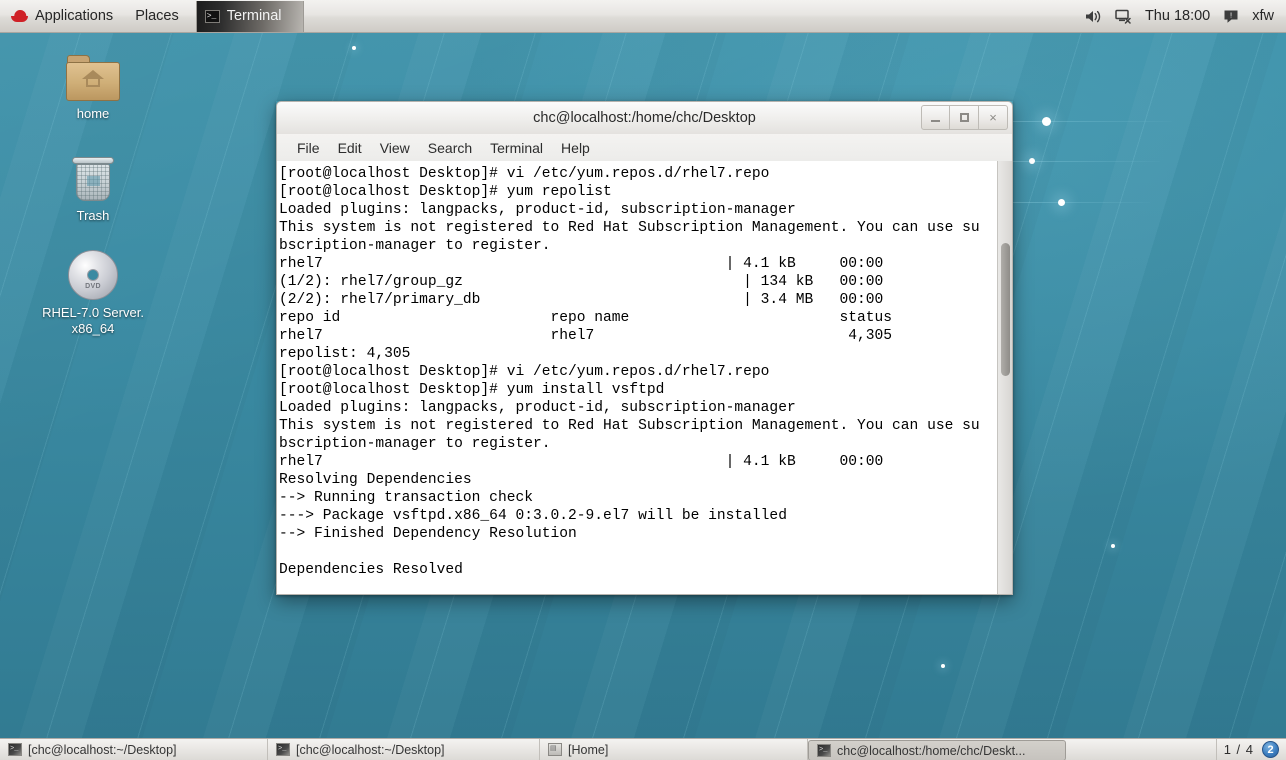 The width and height of the screenshot is (1286, 760). Describe the element at coordinates (445, 192) in the screenshot. I see `terminal-line: [root@localhost Desktop]# yum repolist` at that location.